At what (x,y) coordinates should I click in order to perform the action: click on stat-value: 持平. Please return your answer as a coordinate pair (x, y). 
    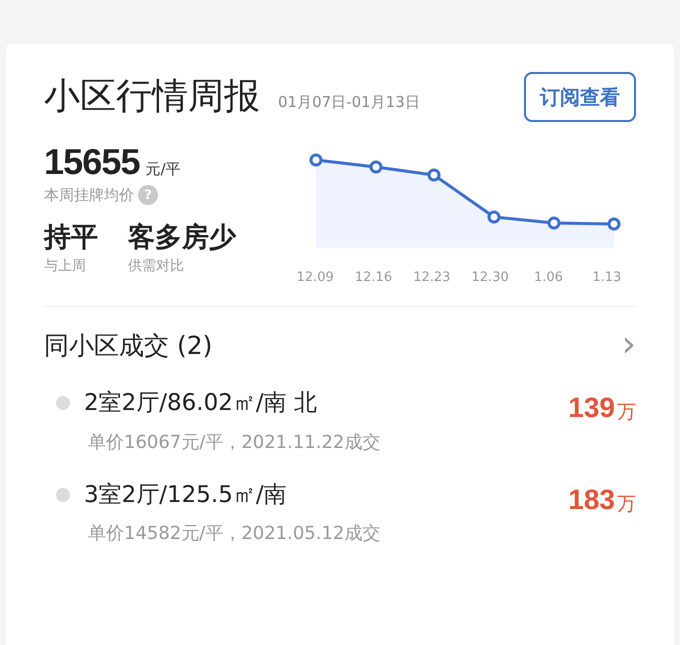
    Looking at the image, I should click on (71, 237).